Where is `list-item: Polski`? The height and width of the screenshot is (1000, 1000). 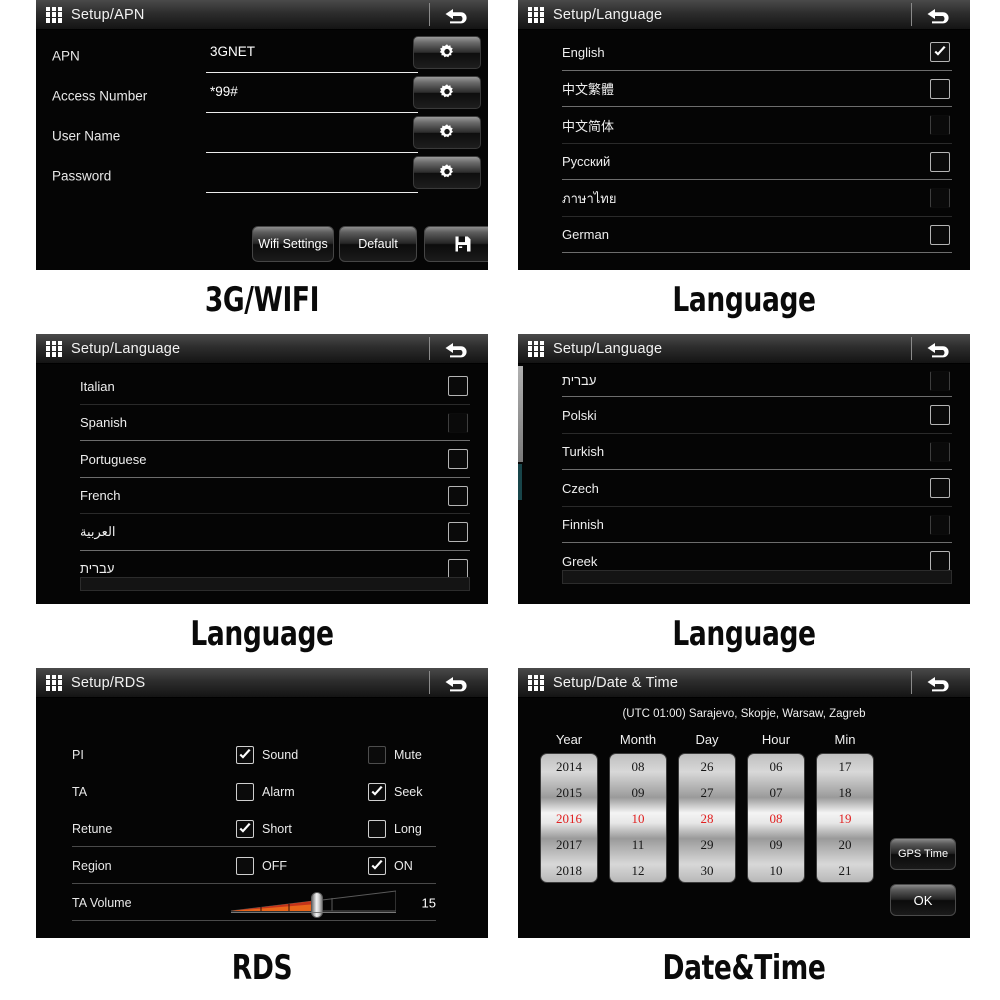
list-item: Polski is located at coordinates (757, 415).